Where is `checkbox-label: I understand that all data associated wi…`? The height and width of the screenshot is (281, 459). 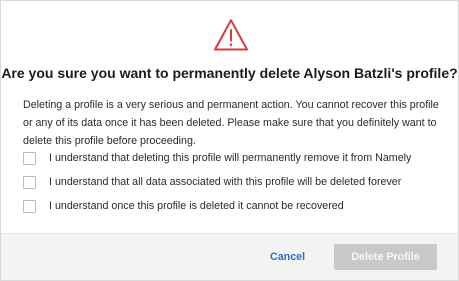 checkbox-label: I understand that all data associated wi… is located at coordinates (225, 182).